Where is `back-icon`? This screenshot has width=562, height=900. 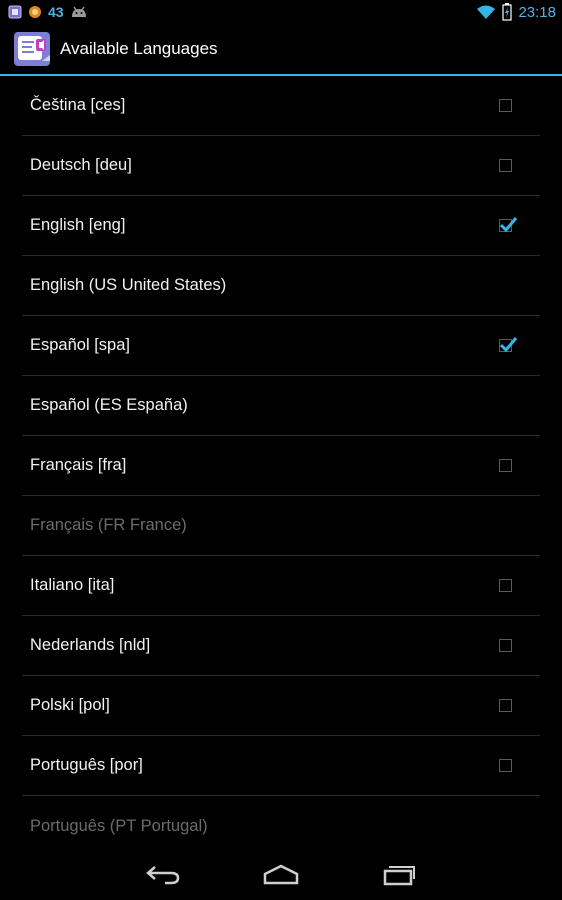 back-icon is located at coordinates (163, 875).